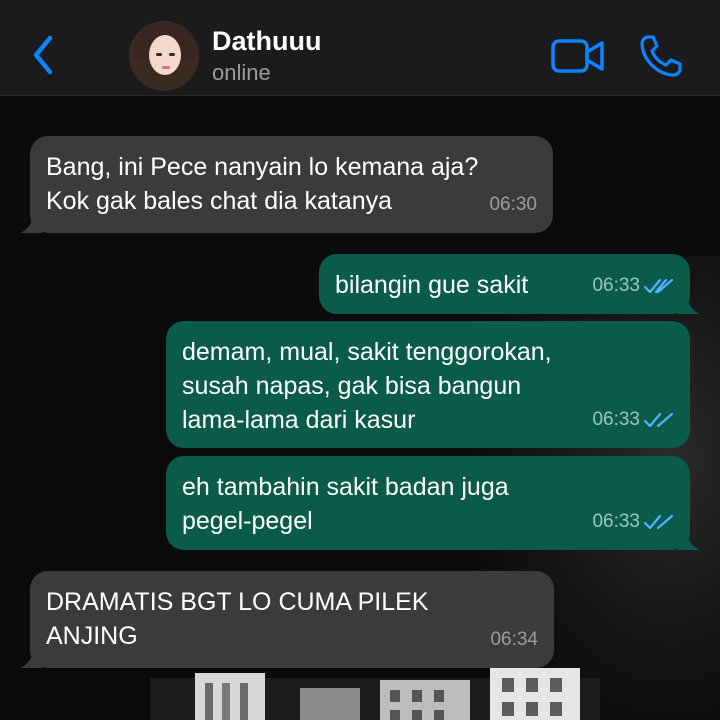 Image resolution: width=720 pixels, height=720 pixels. What do you see at coordinates (375, 694) in the screenshot?
I see `wallpaper-buildings` at bounding box center [375, 694].